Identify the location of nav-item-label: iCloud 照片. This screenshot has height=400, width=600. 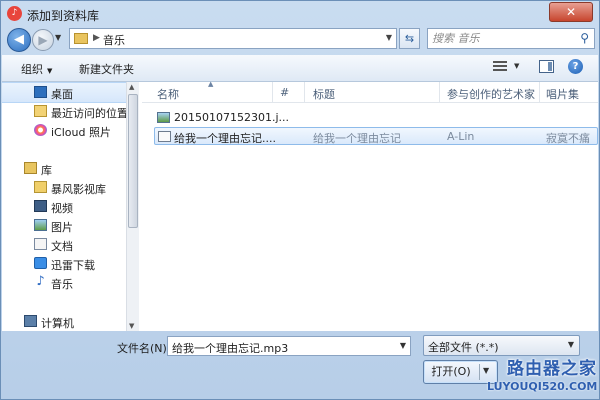
(81, 132).